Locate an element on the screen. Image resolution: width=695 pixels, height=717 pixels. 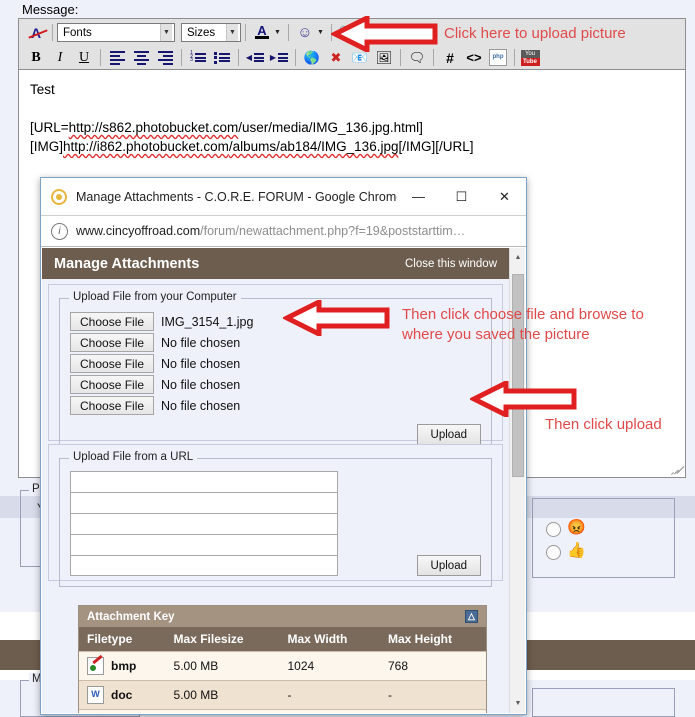
unordered-list-icon is located at coordinates (222, 57).